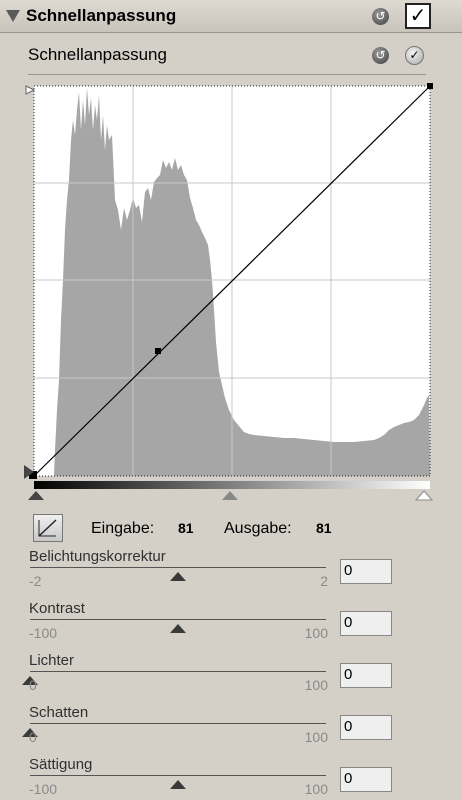 This screenshot has height=800, width=462. Describe the element at coordinates (35, 581) in the screenshot. I see `slider-min: -2` at that location.